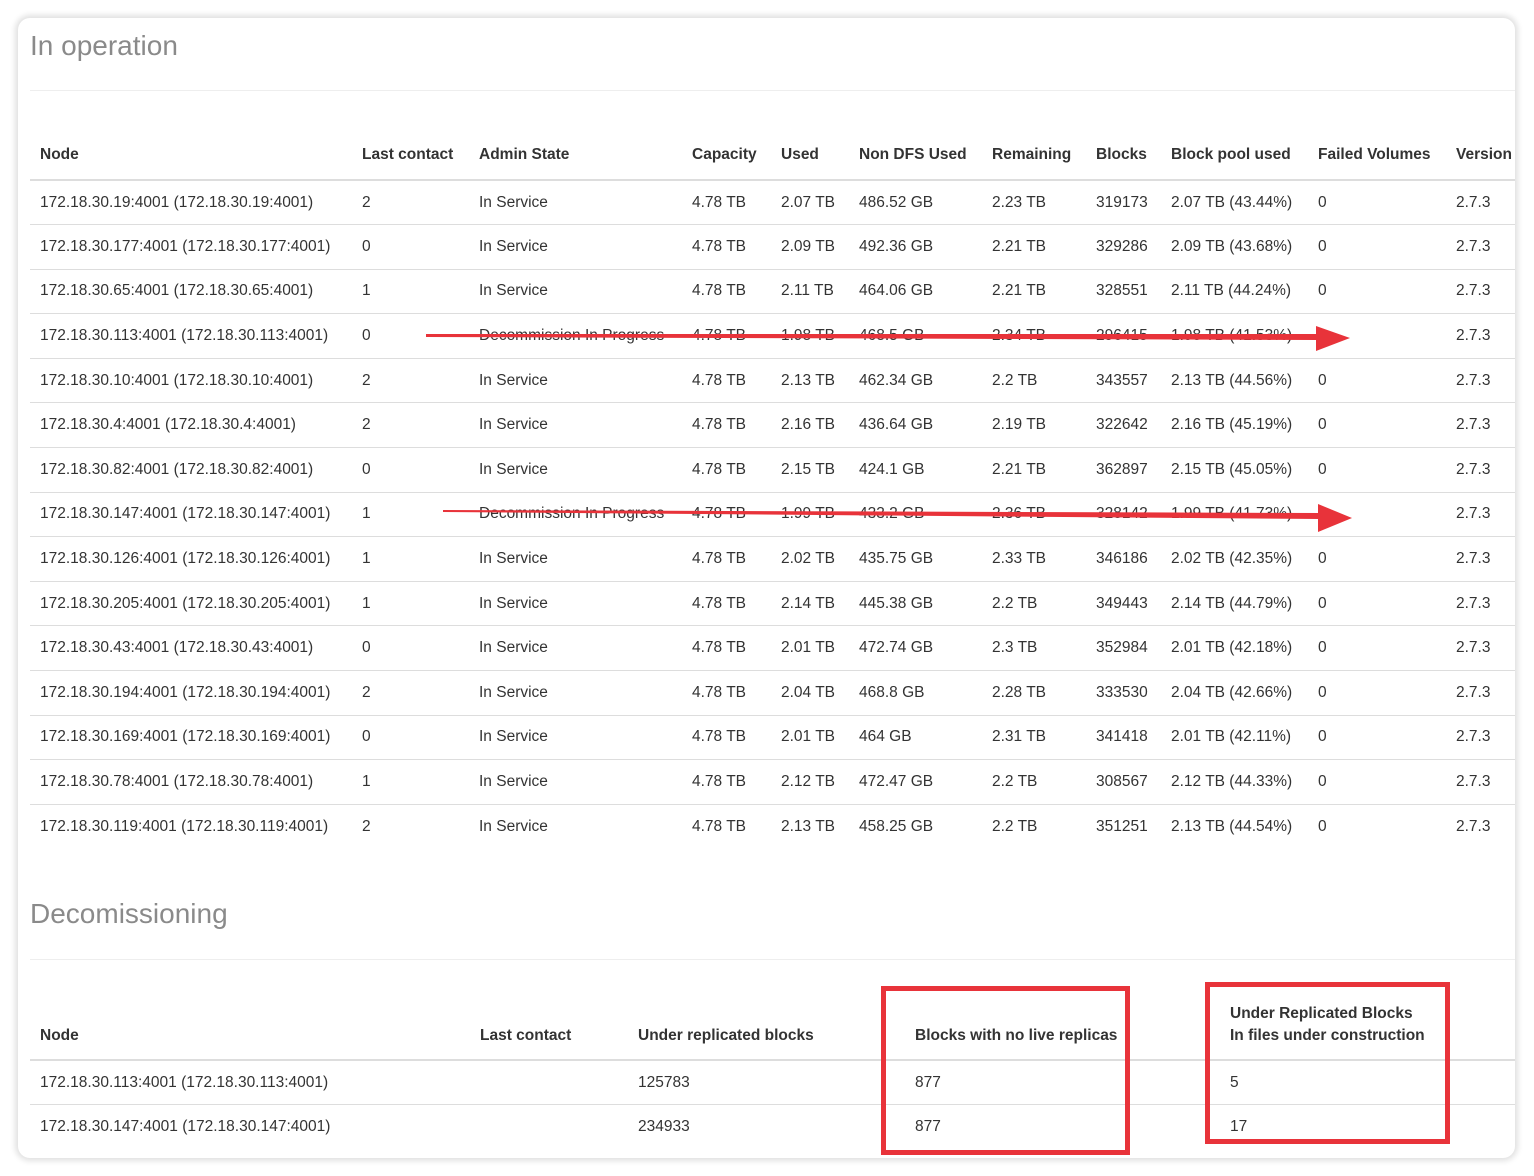  Describe the element at coordinates (129, 913) in the screenshot. I see `decommissioning-title: Decomissioning` at that location.